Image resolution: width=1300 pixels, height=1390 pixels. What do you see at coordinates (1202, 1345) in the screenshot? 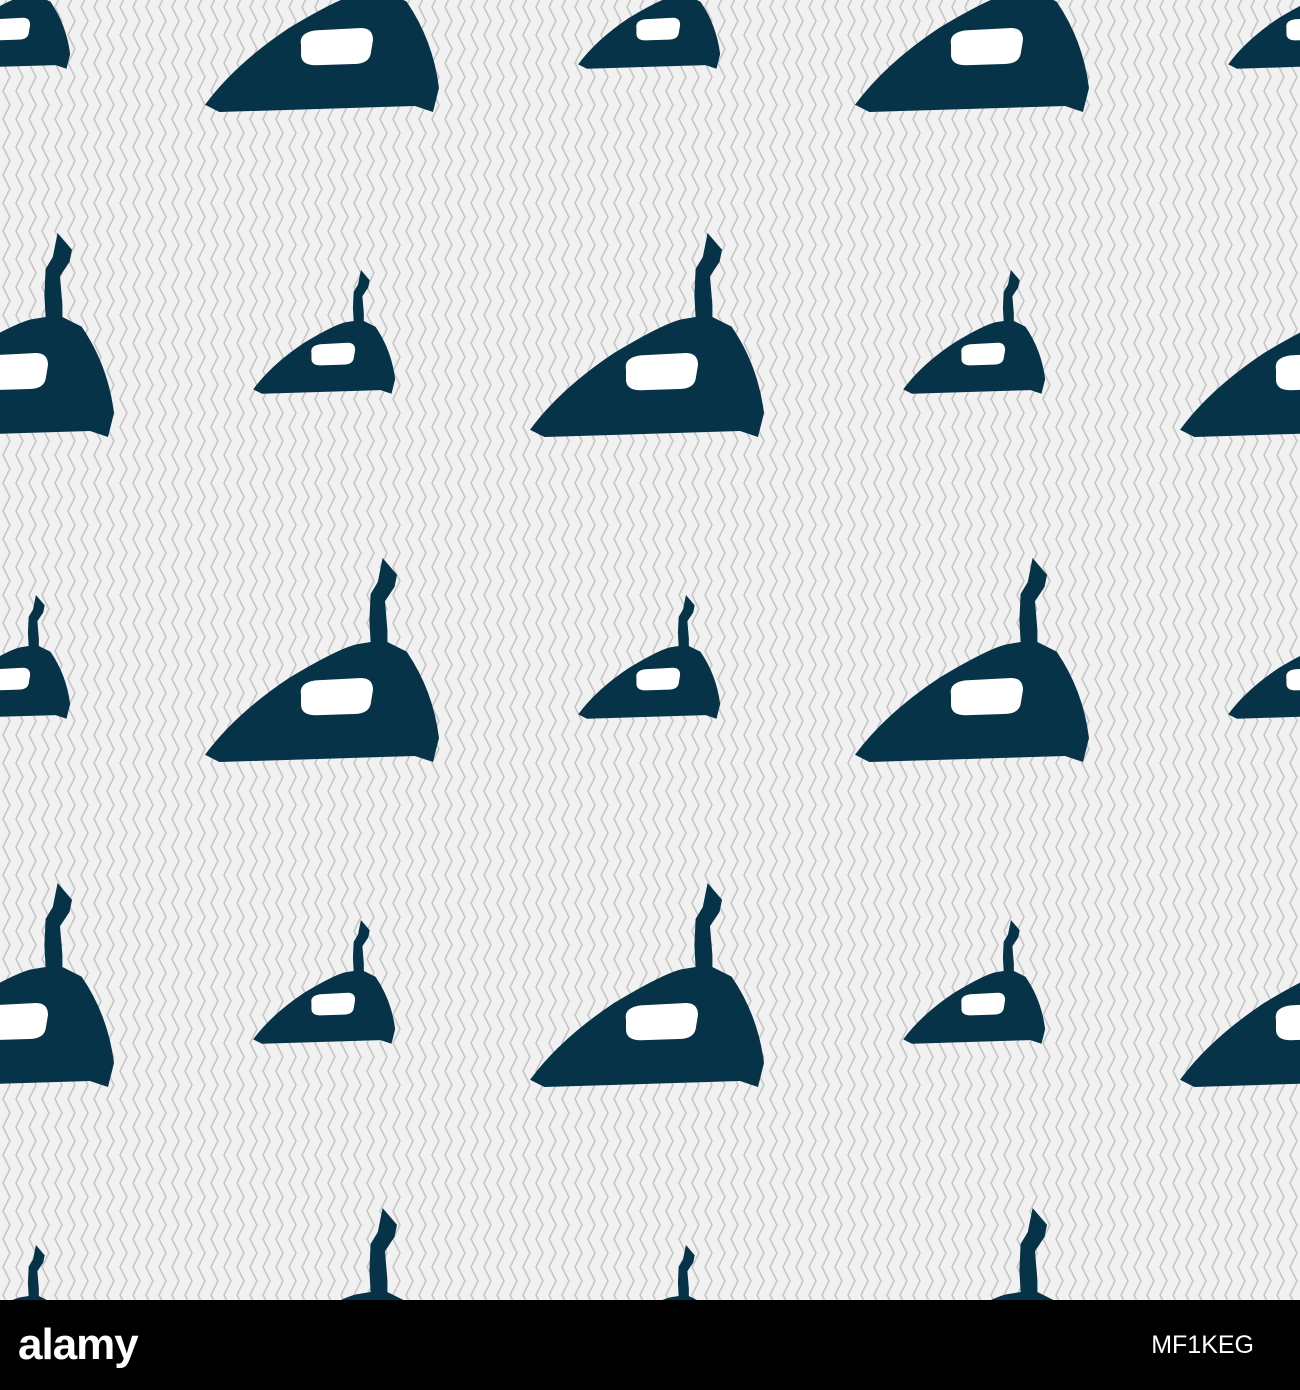
I see `image-id-label: MF1KEG` at bounding box center [1202, 1345].